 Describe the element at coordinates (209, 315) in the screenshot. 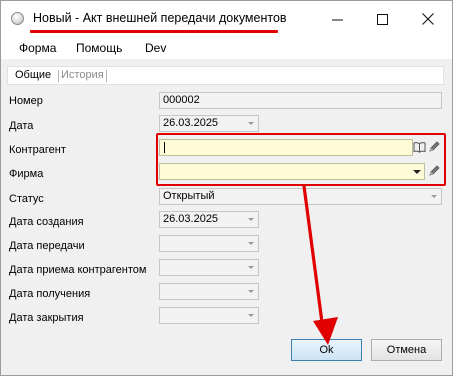

I see `closed-date-field` at that location.